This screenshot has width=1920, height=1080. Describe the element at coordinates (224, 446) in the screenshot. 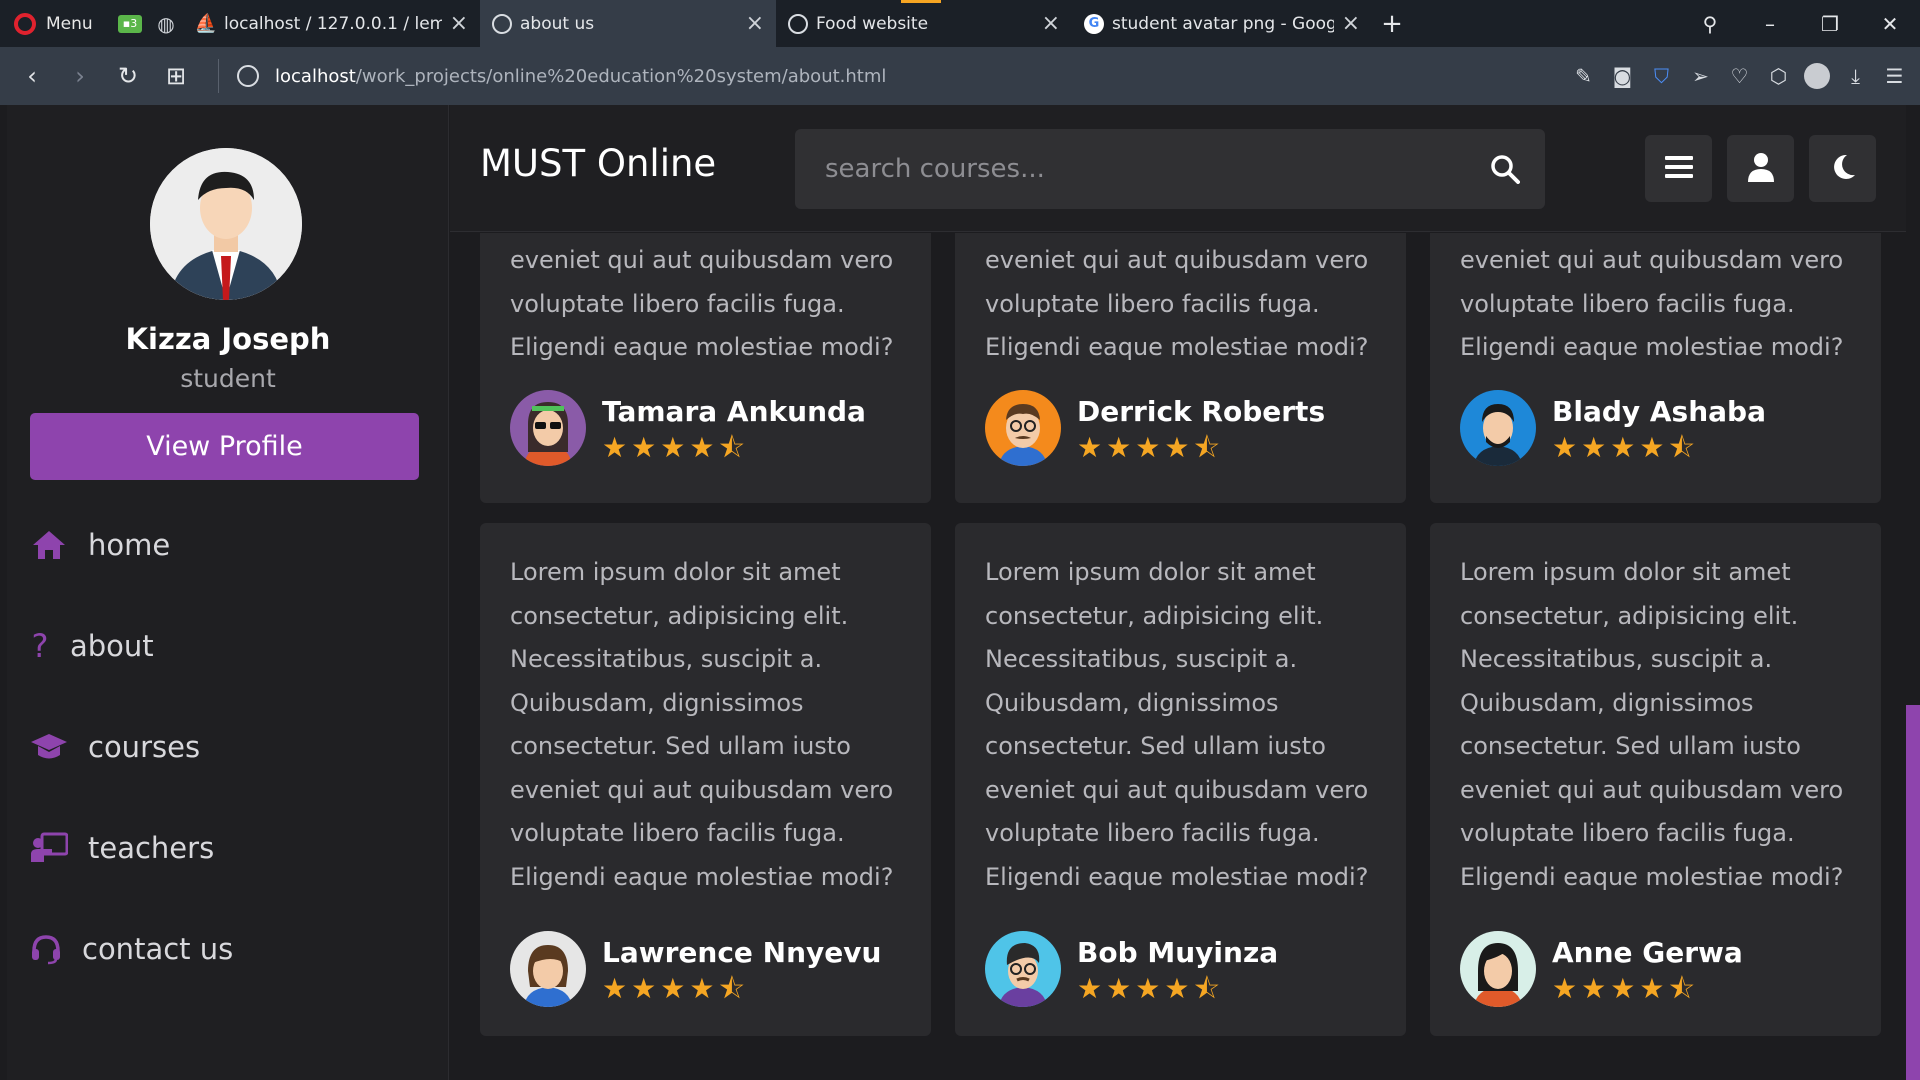

I see `view-profile-button: View Profile` at that location.